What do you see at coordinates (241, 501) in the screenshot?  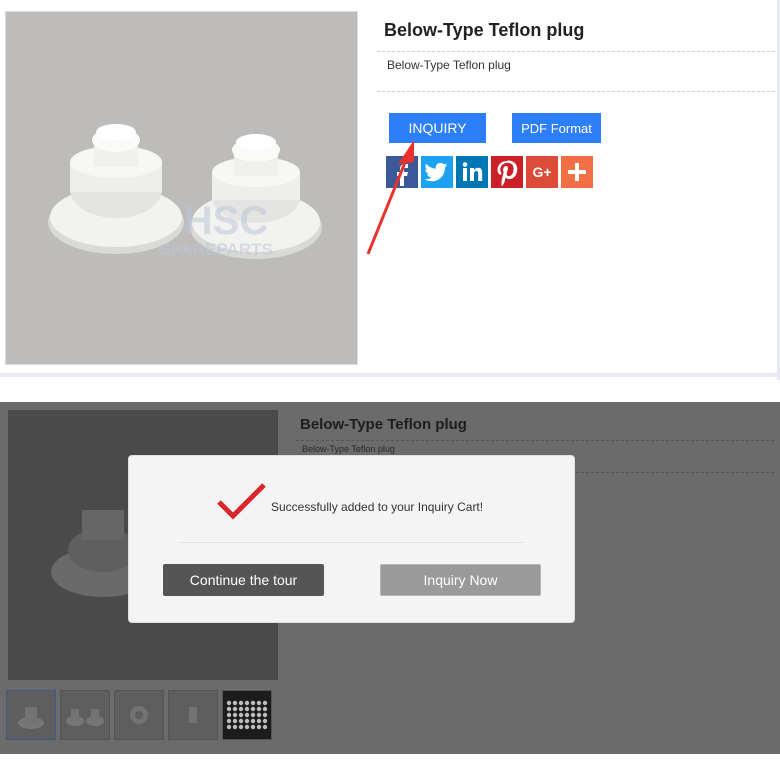 I see `checkmark-icon` at bounding box center [241, 501].